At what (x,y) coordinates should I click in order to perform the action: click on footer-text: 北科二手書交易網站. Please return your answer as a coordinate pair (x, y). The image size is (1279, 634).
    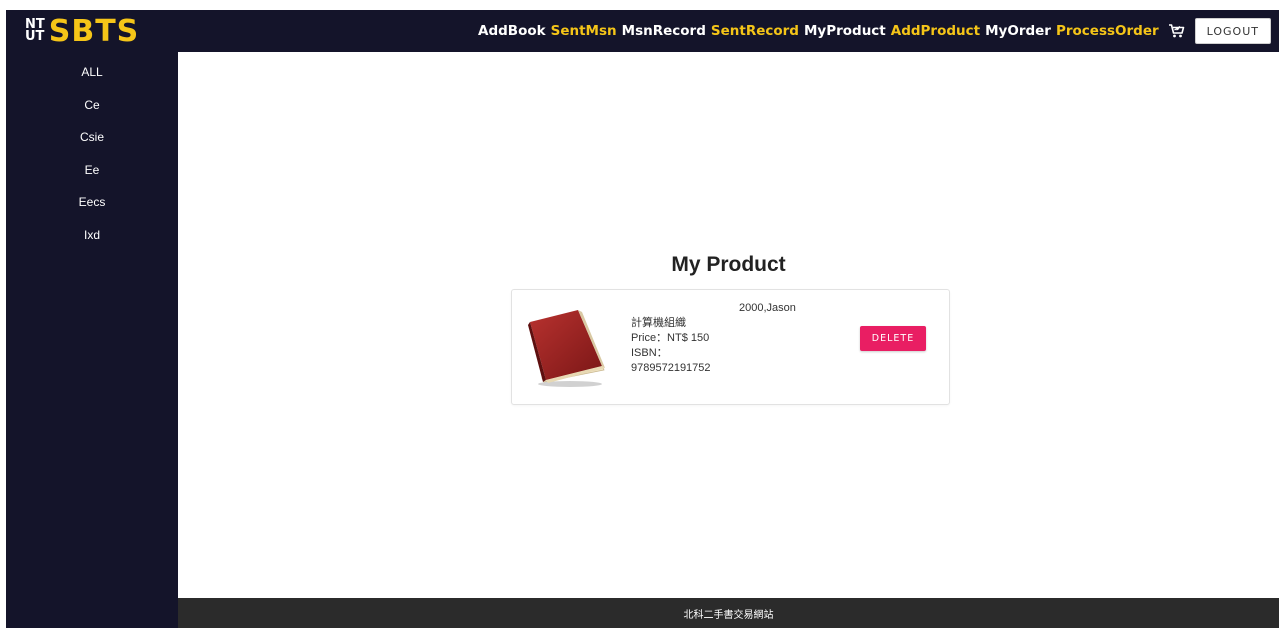
    Looking at the image, I should click on (728, 615).